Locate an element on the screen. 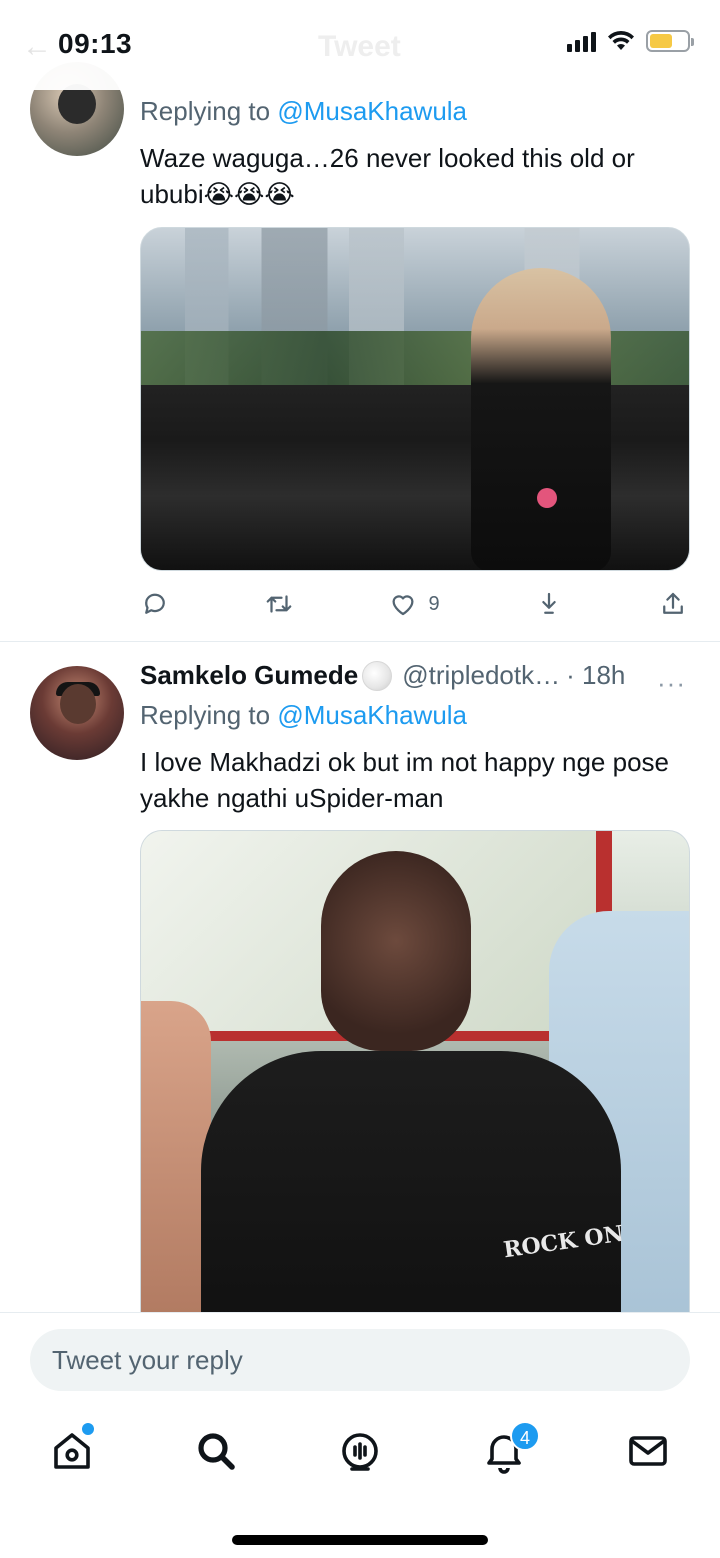 This screenshot has width=720, height=1558. spaces-icon is located at coordinates (360, 1452).